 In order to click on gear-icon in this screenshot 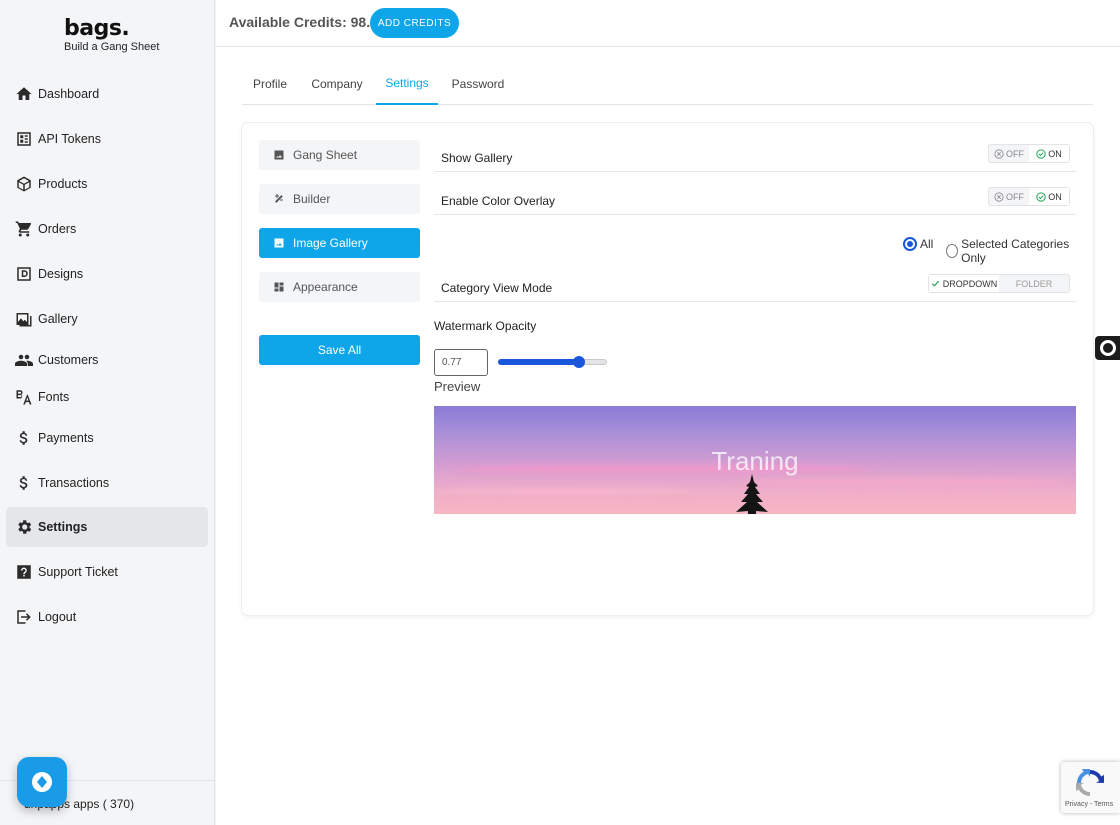, I will do `click(24, 527)`.